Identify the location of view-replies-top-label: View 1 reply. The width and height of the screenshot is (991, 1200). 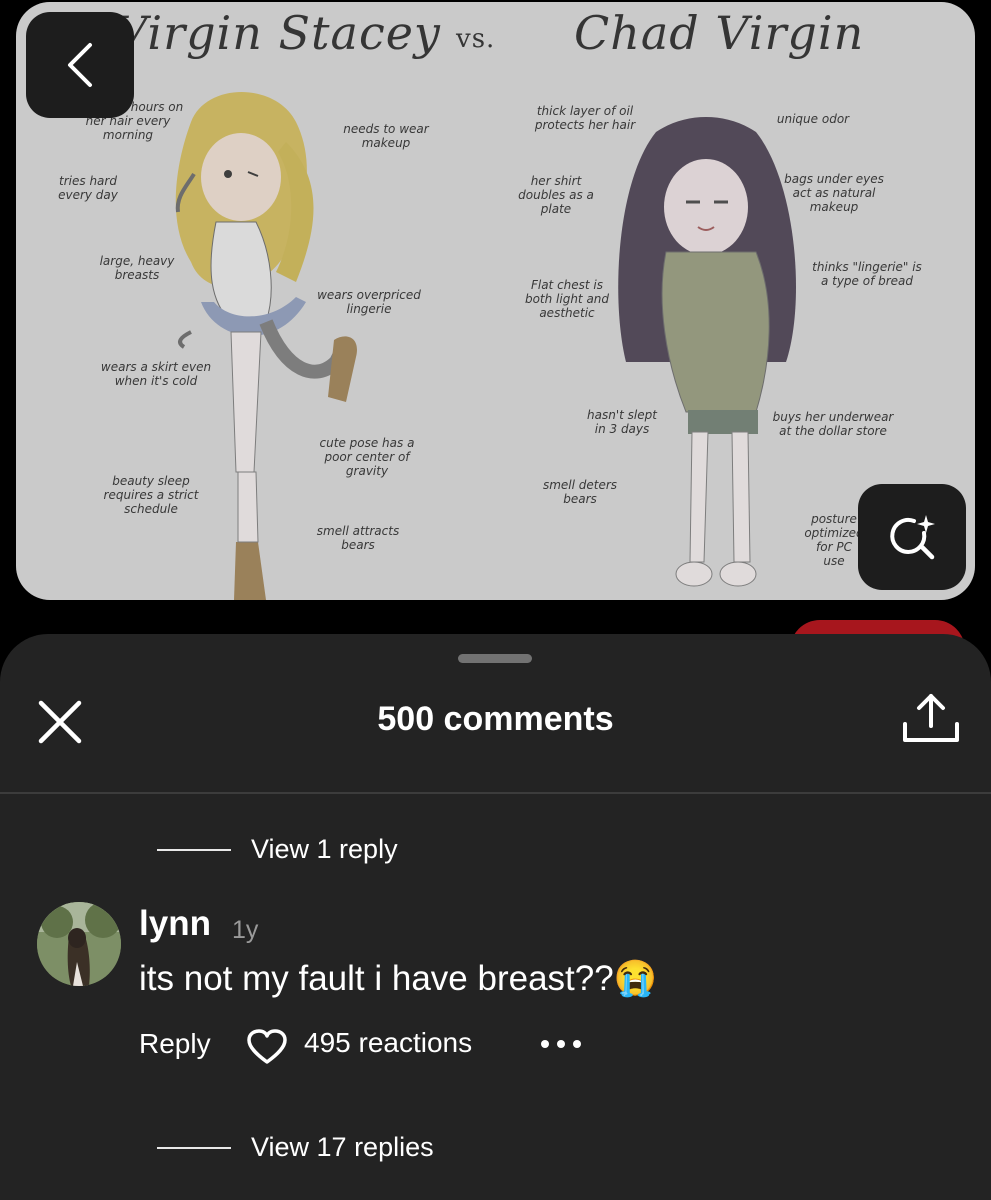
(324, 849).